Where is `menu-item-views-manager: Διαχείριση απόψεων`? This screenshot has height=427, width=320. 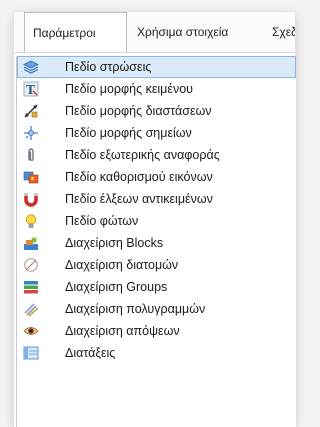 menu-item-views-manager: Διαχείριση απόψεων is located at coordinates (156, 331).